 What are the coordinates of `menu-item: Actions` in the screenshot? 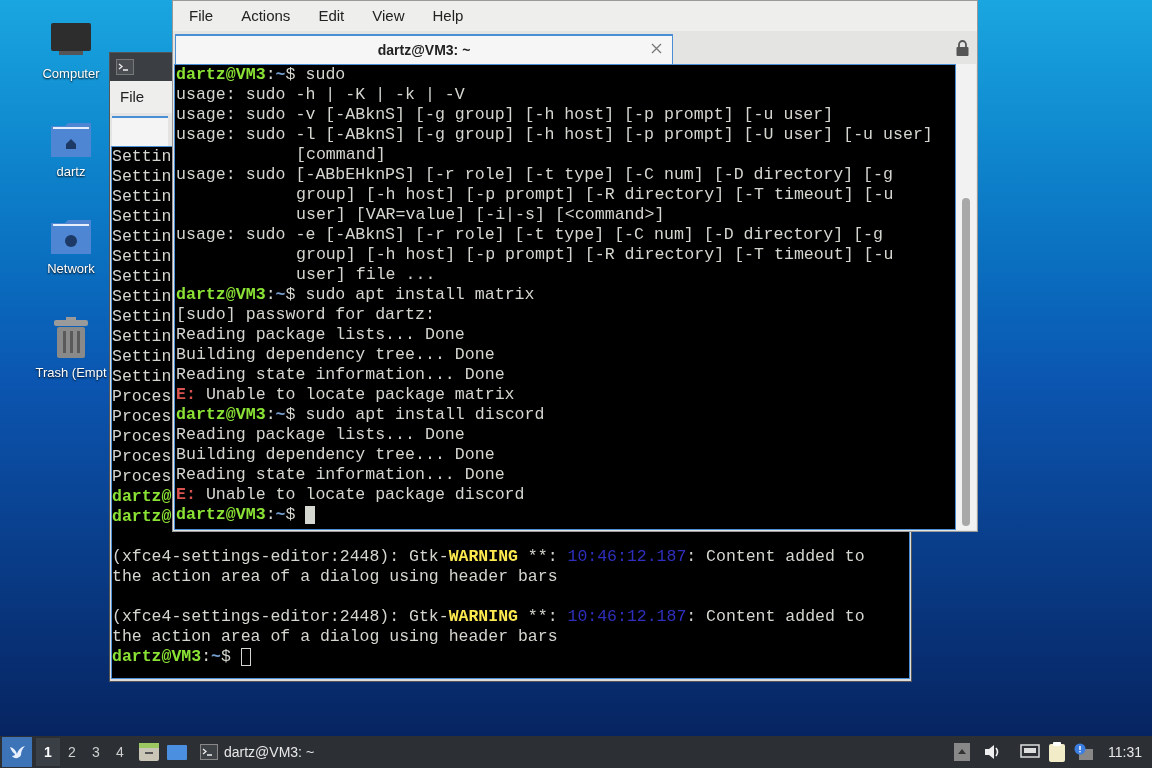 It's located at (266, 16).